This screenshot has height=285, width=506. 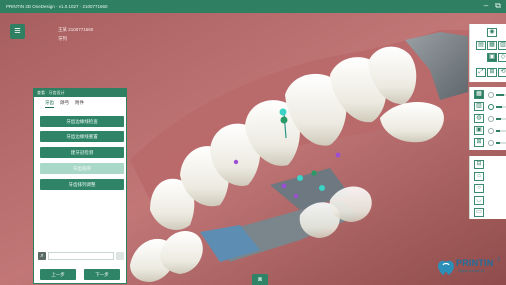 What do you see at coordinates (102, 274) in the screenshot?
I see `next-step-button: 下一步` at bounding box center [102, 274].